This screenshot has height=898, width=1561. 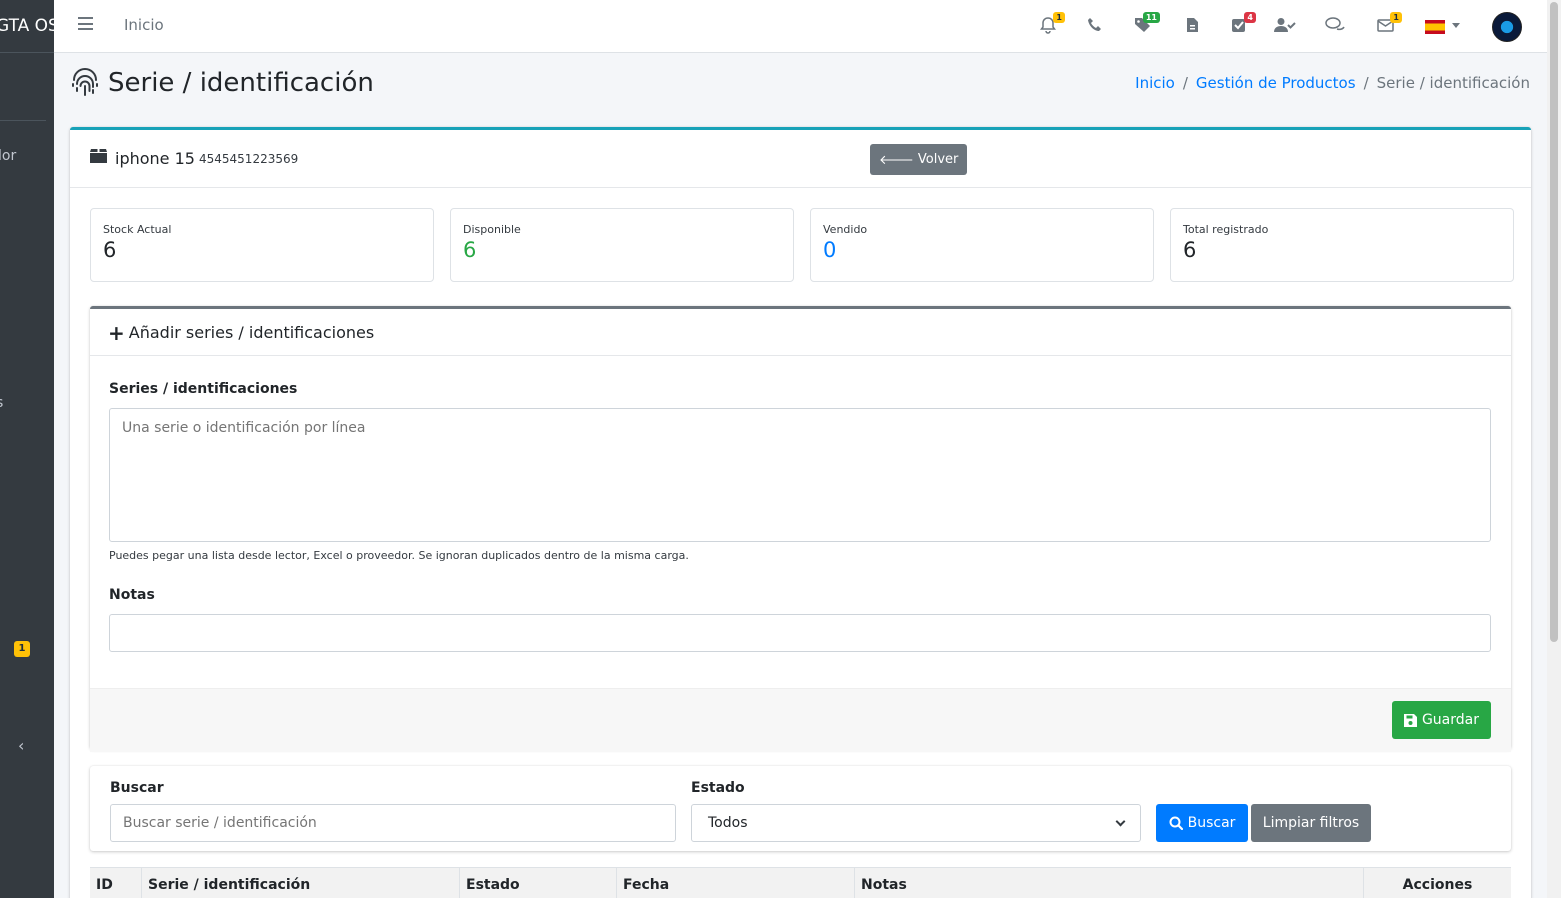 I want to click on page-scrollbar, so click(x=1554, y=449).